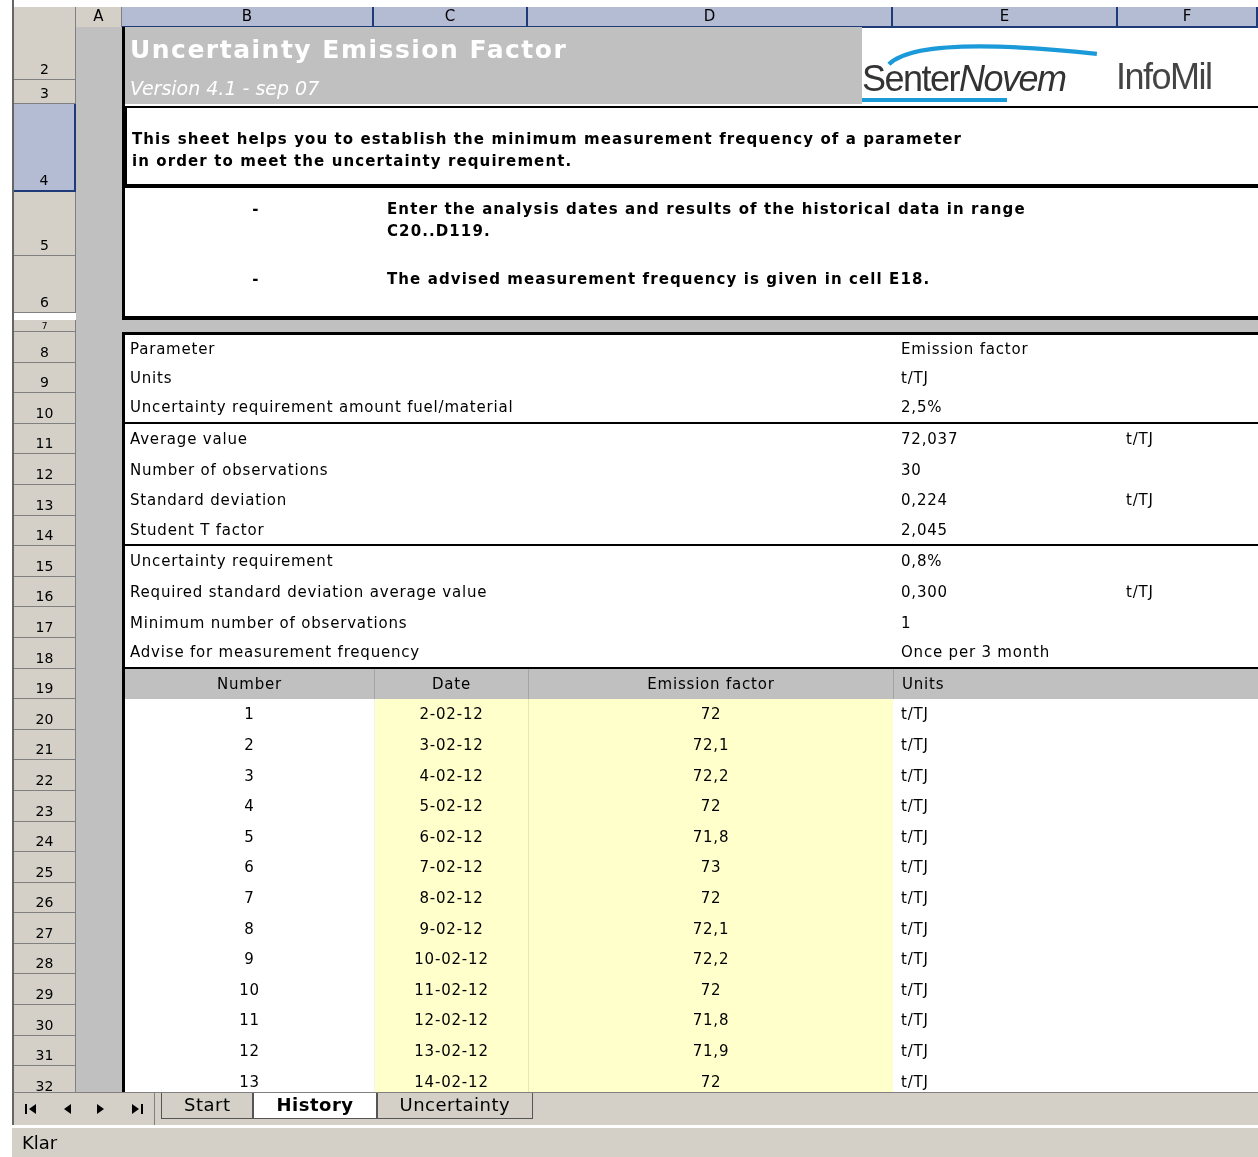 The image size is (1258, 1157). What do you see at coordinates (45, 1079) in the screenshot?
I see `row-header: 32` at bounding box center [45, 1079].